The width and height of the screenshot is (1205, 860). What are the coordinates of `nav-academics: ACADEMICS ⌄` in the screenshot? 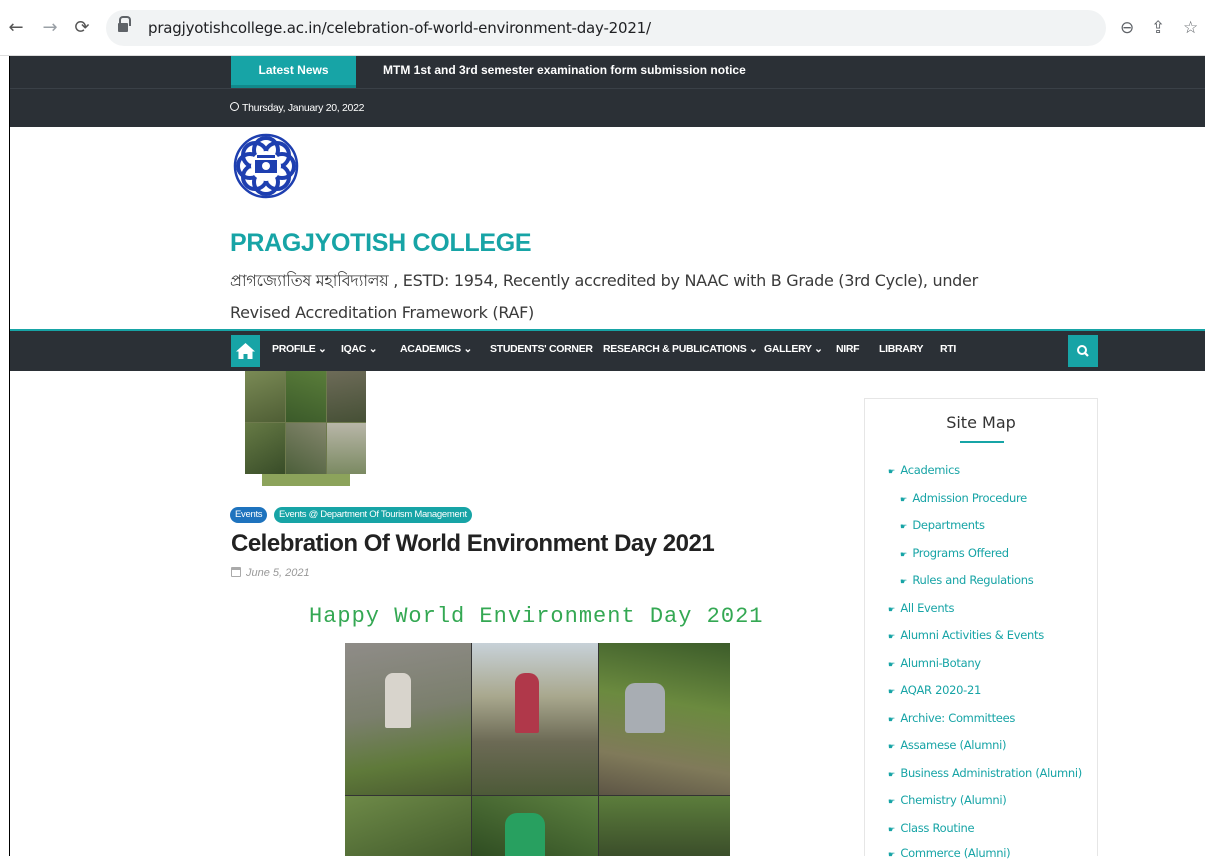 It's located at (436, 349).